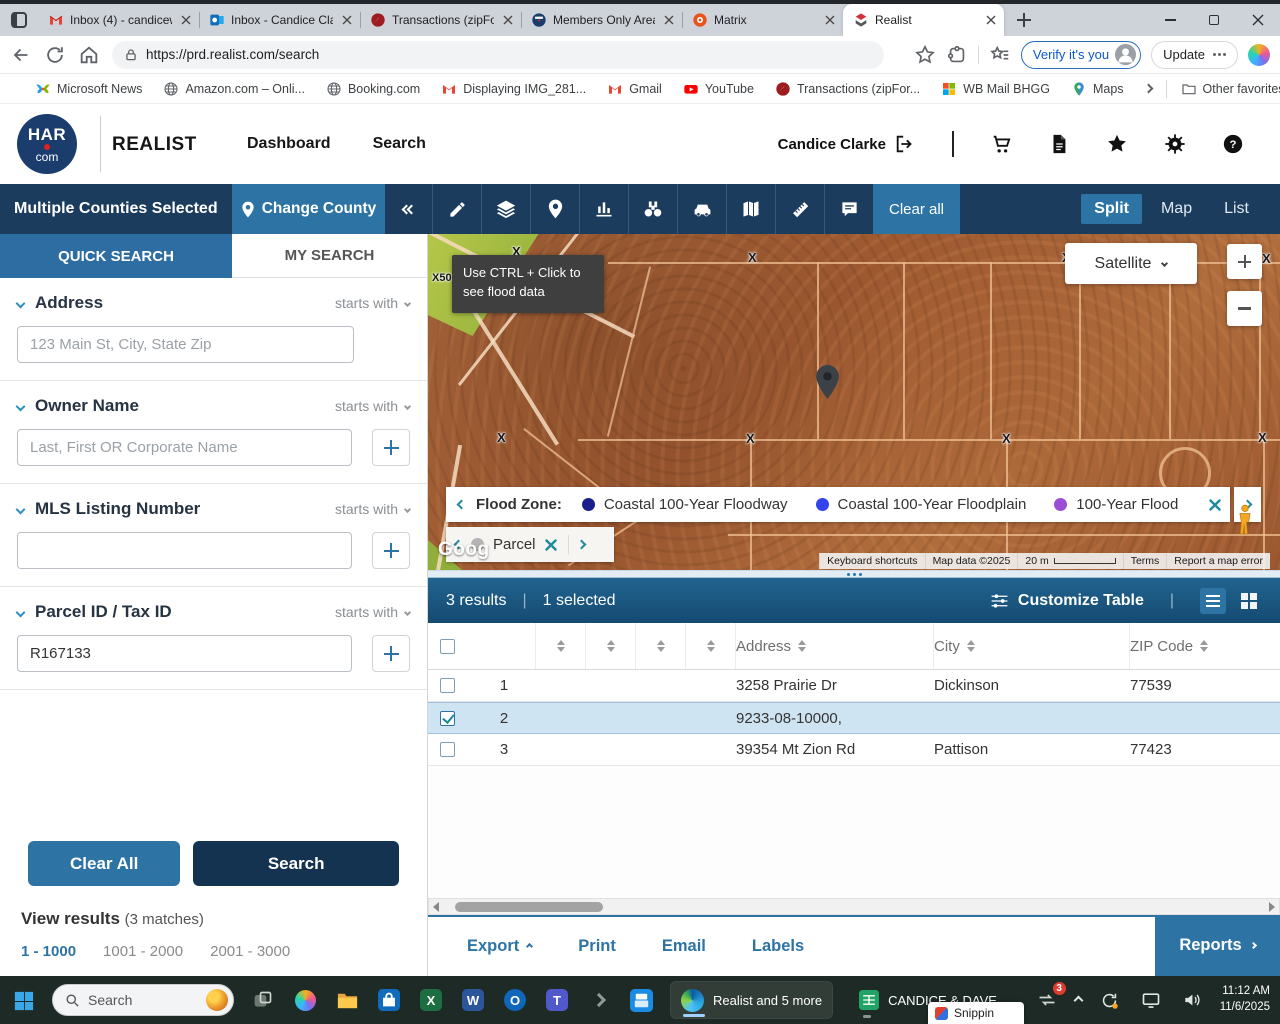 The height and width of the screenshot is (1024, 1280). I want to click on row-checkbox-checked, so click(447, 718).